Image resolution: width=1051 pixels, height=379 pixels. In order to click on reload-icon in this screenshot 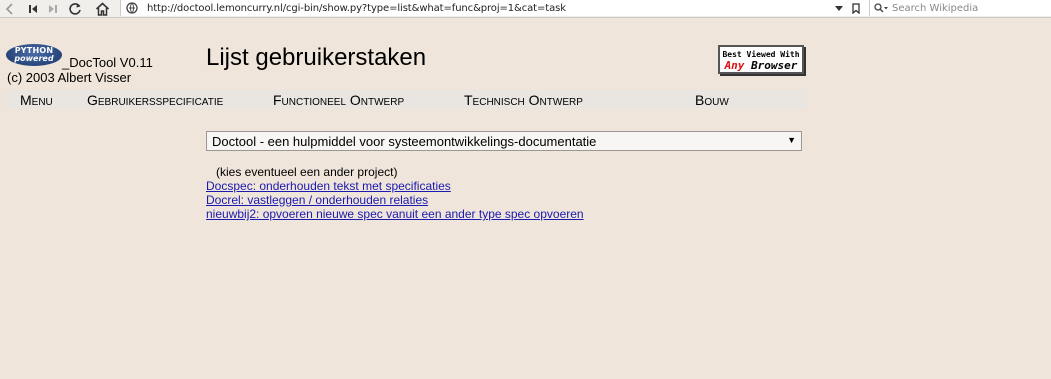, I will do `click(75, 8)`.